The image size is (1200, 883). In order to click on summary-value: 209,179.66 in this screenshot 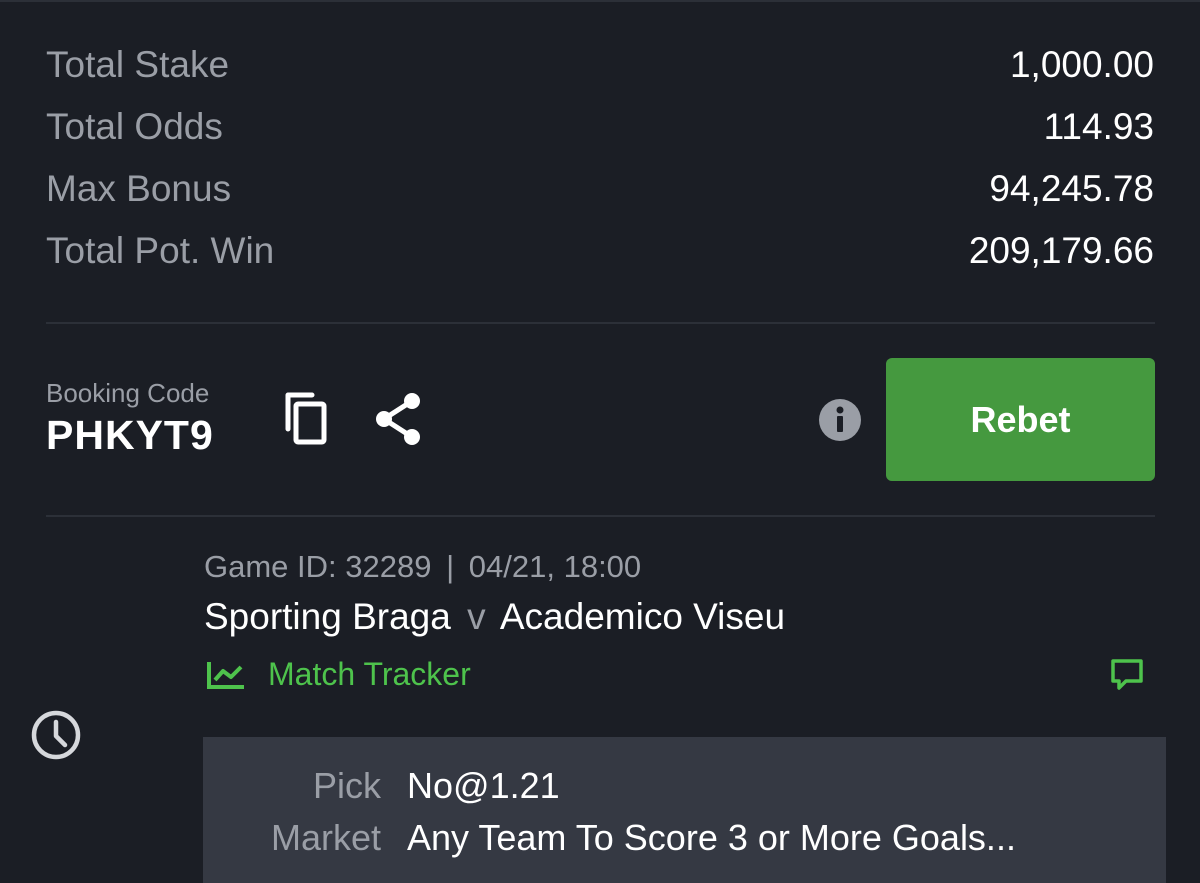, I will do `click(1061, 250)`.